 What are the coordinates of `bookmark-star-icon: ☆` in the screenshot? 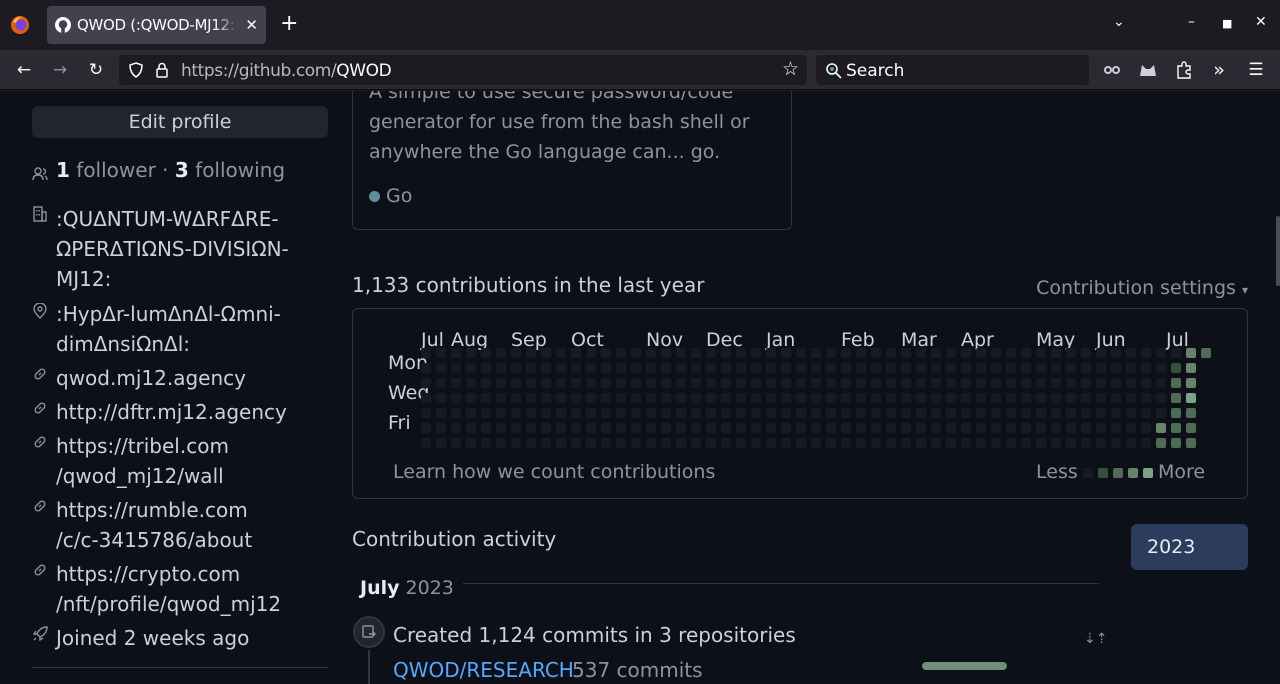 It's located at (790, 69).